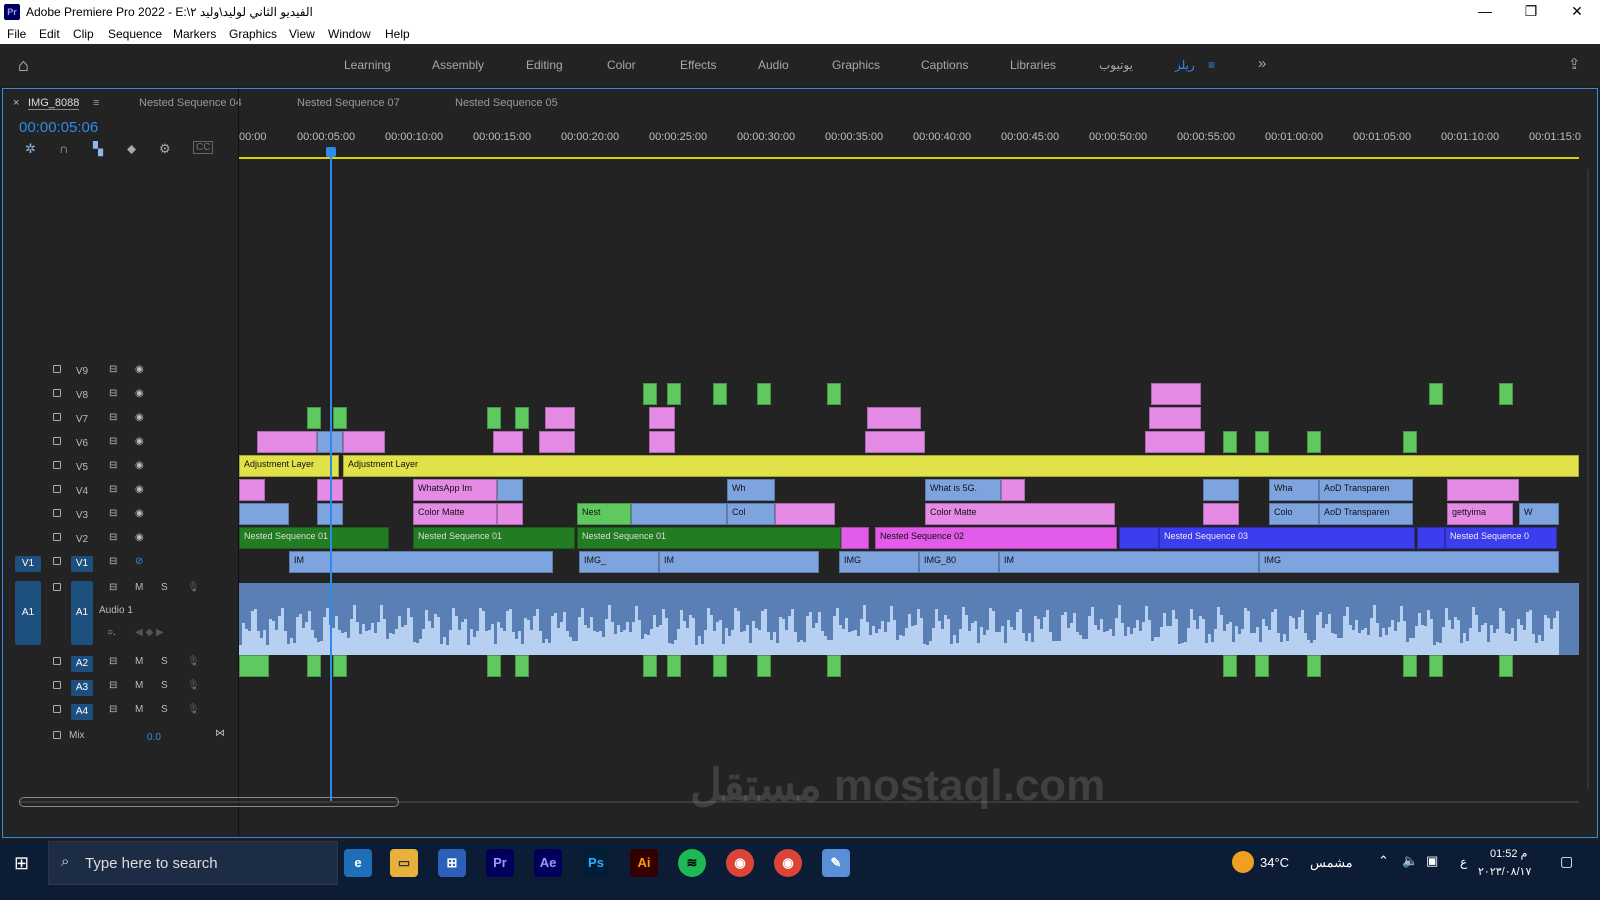 The height and width of the screenshot is (900, 1600). I want to click on track-name: A1, so click(82, 613).